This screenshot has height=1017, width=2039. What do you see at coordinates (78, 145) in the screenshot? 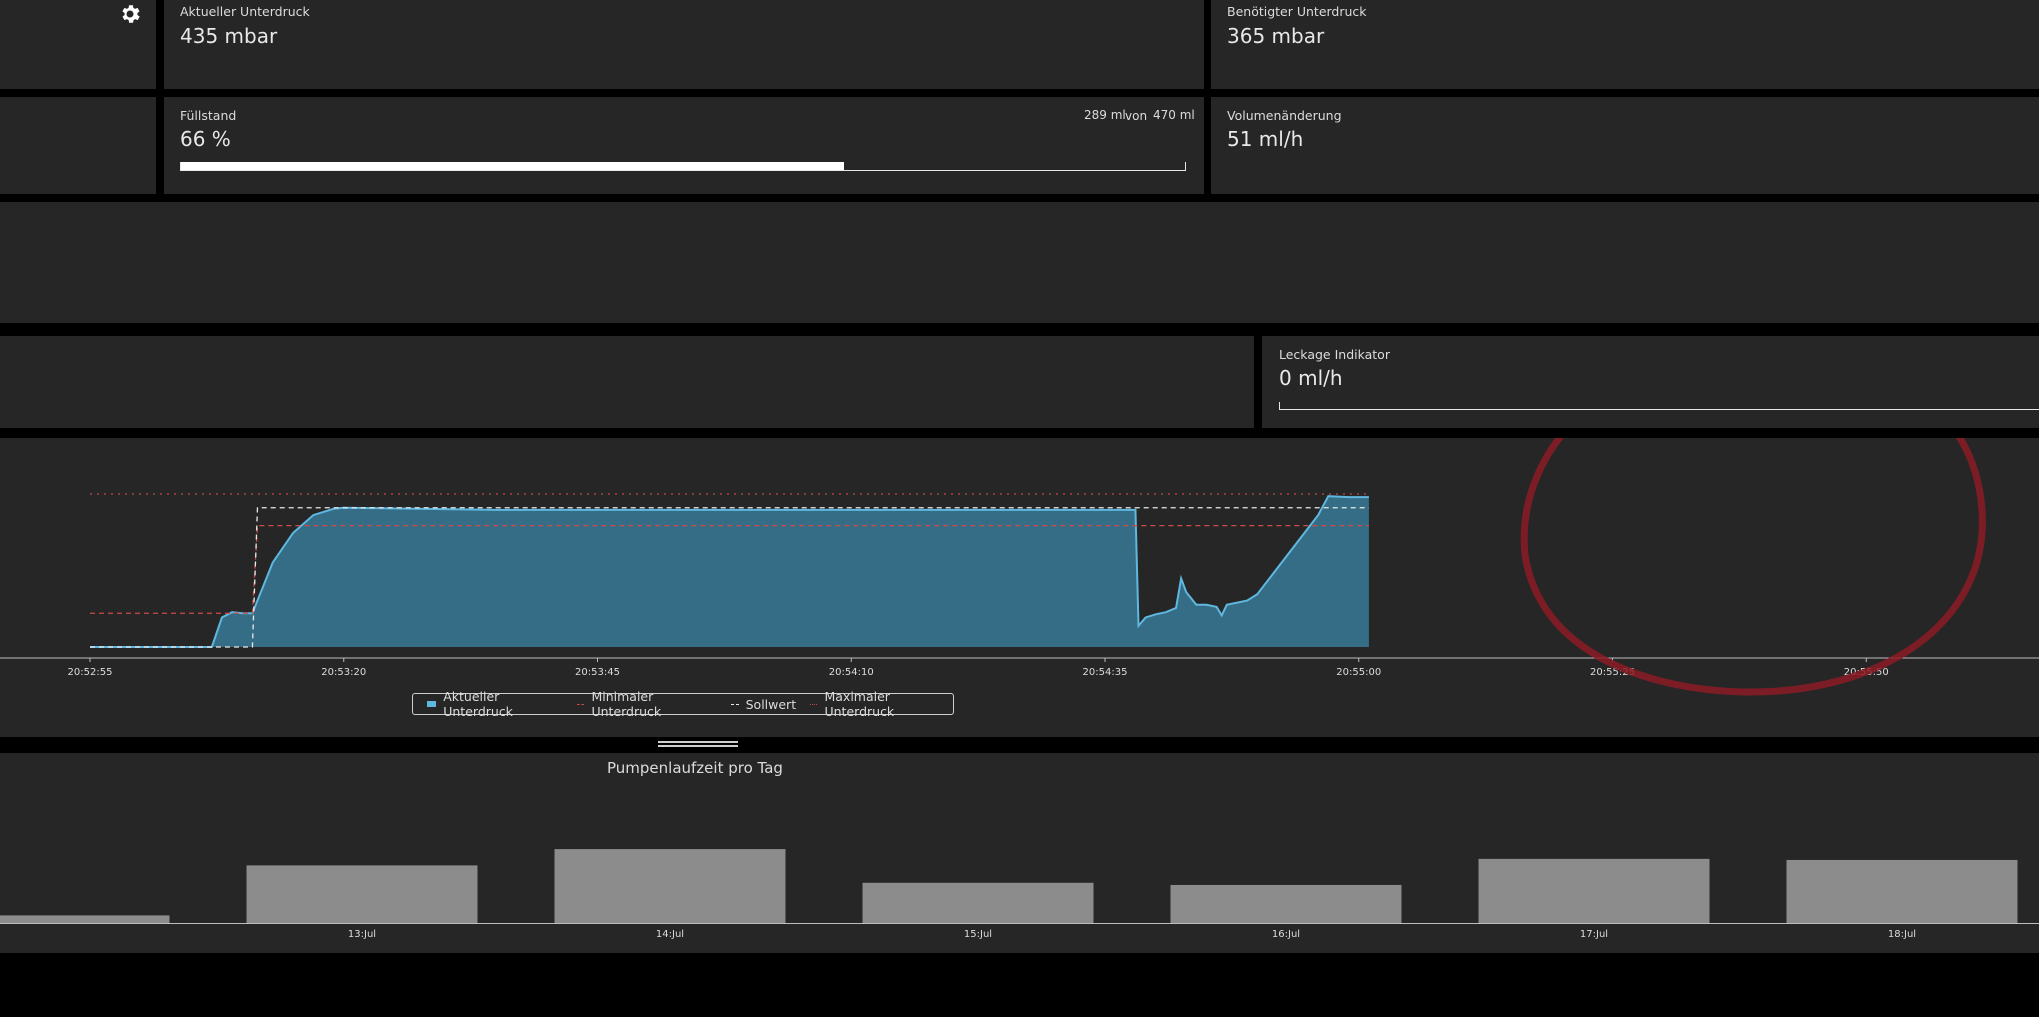
I see `side-panel-mid` at bounding box center [78, 145].